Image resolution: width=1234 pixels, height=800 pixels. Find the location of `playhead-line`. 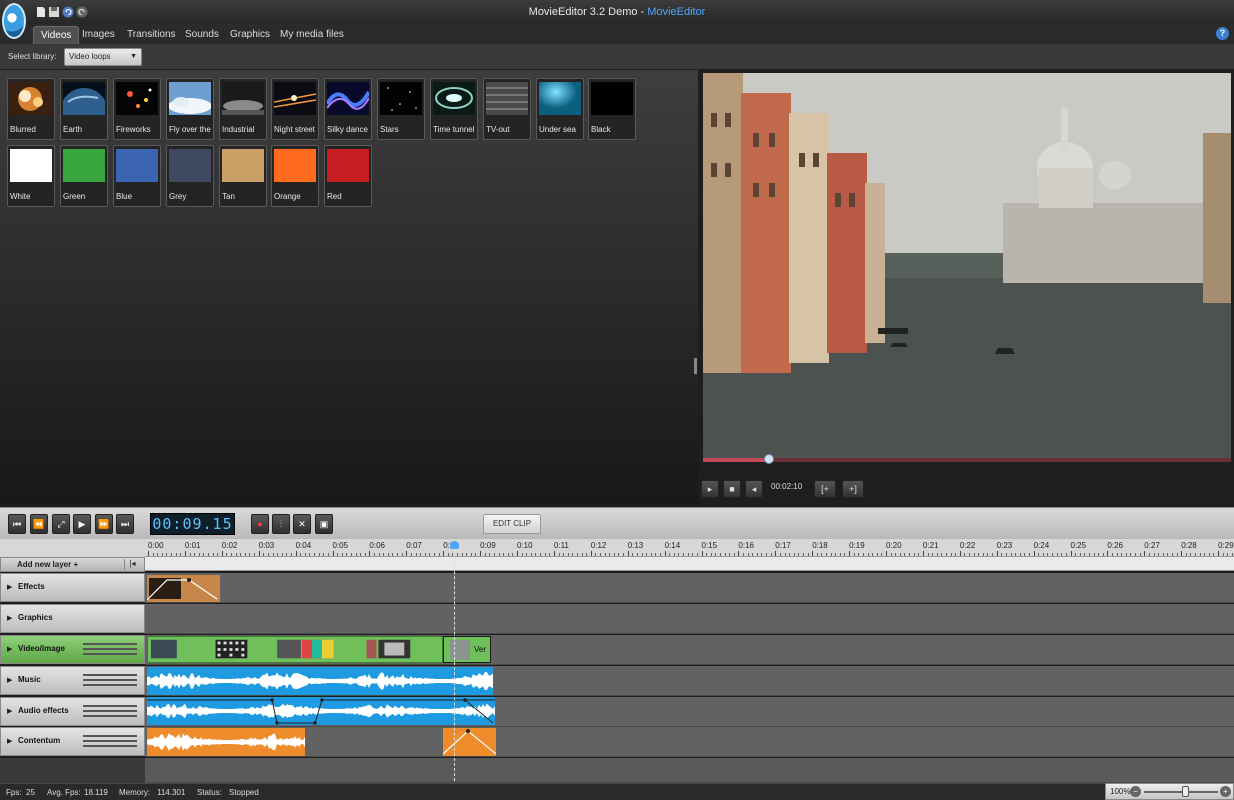

playhead-line is located at coordinates (454, 661).